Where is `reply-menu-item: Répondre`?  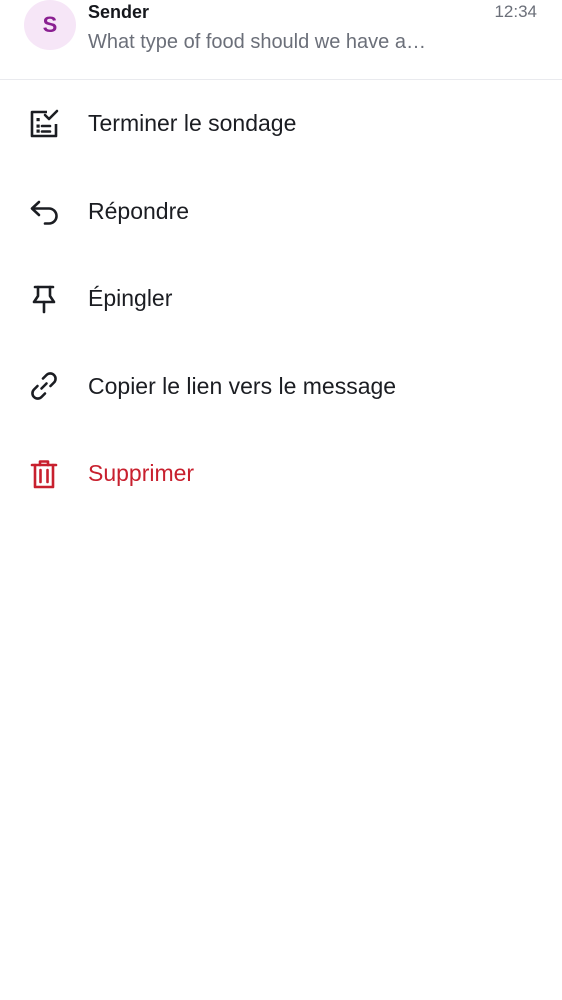 reply-menu-item: Répondre is located at coordinates (281, 212).